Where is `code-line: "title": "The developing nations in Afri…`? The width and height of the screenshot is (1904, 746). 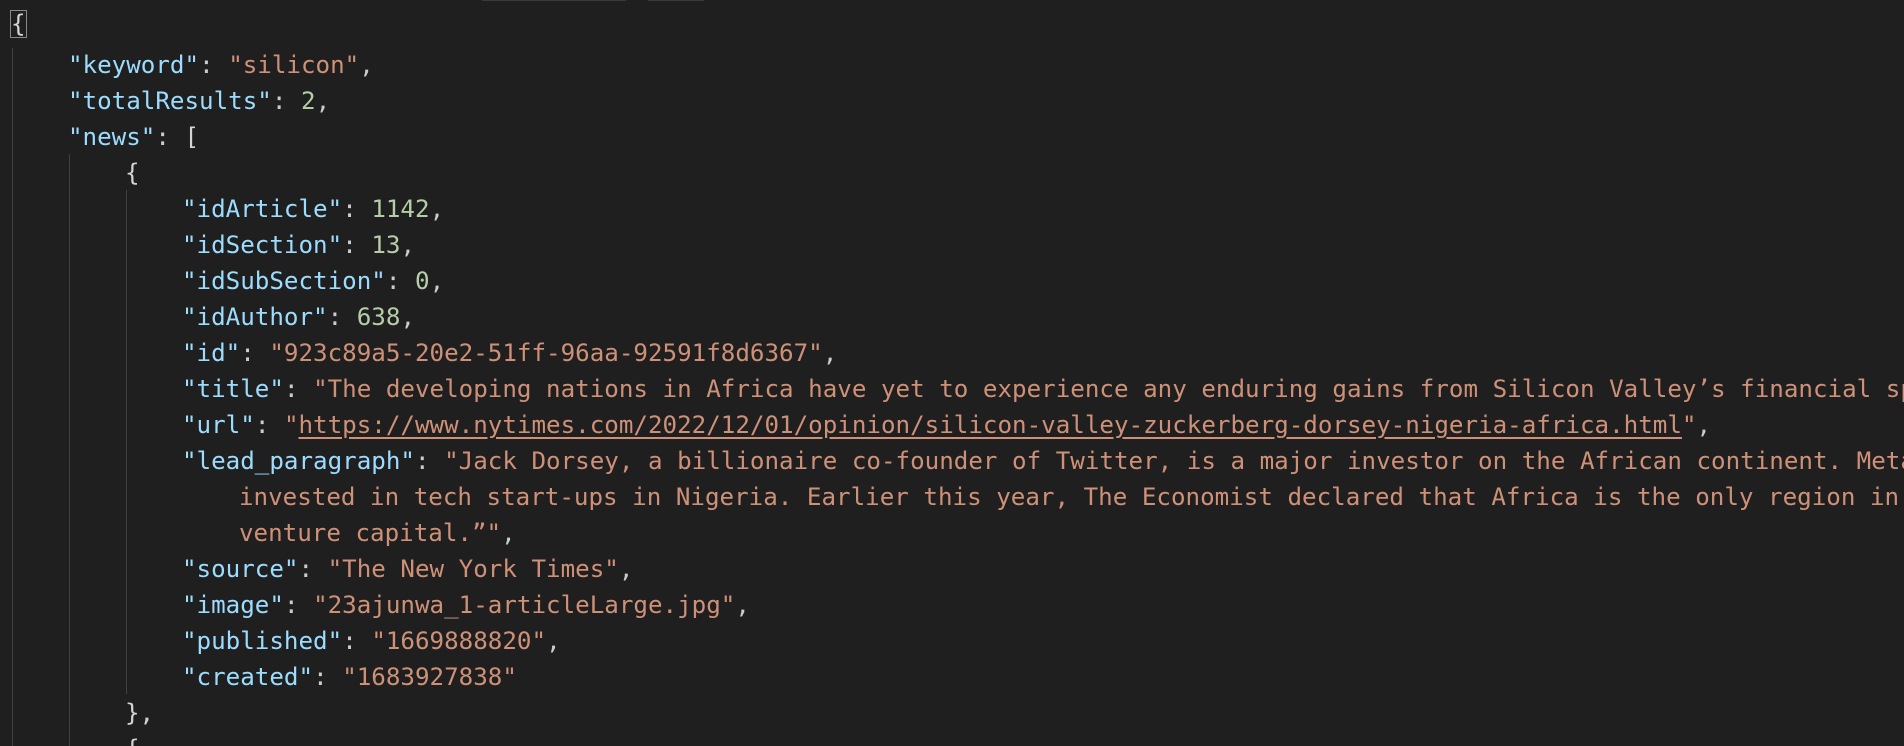 code-line: "title": "The developing nations in Afri… is located at coordinates (952, 389).